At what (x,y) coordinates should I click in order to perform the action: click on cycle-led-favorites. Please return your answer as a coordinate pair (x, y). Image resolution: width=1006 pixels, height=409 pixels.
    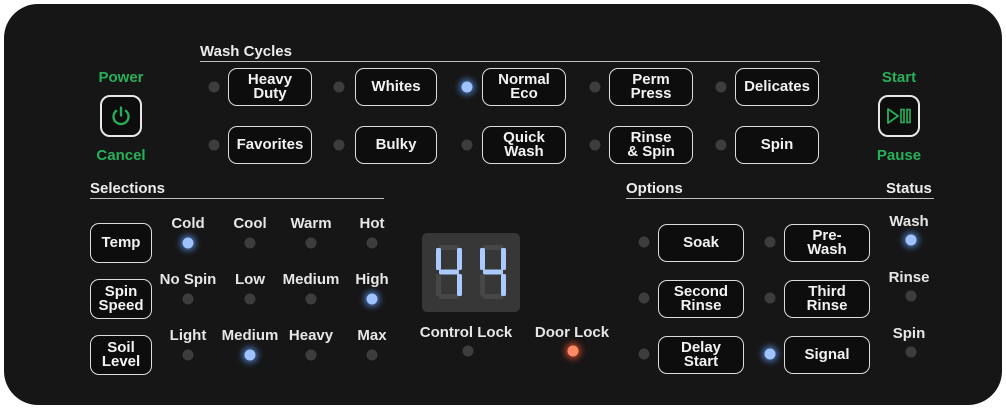
    Looking at the image, I should click on (214, 145).